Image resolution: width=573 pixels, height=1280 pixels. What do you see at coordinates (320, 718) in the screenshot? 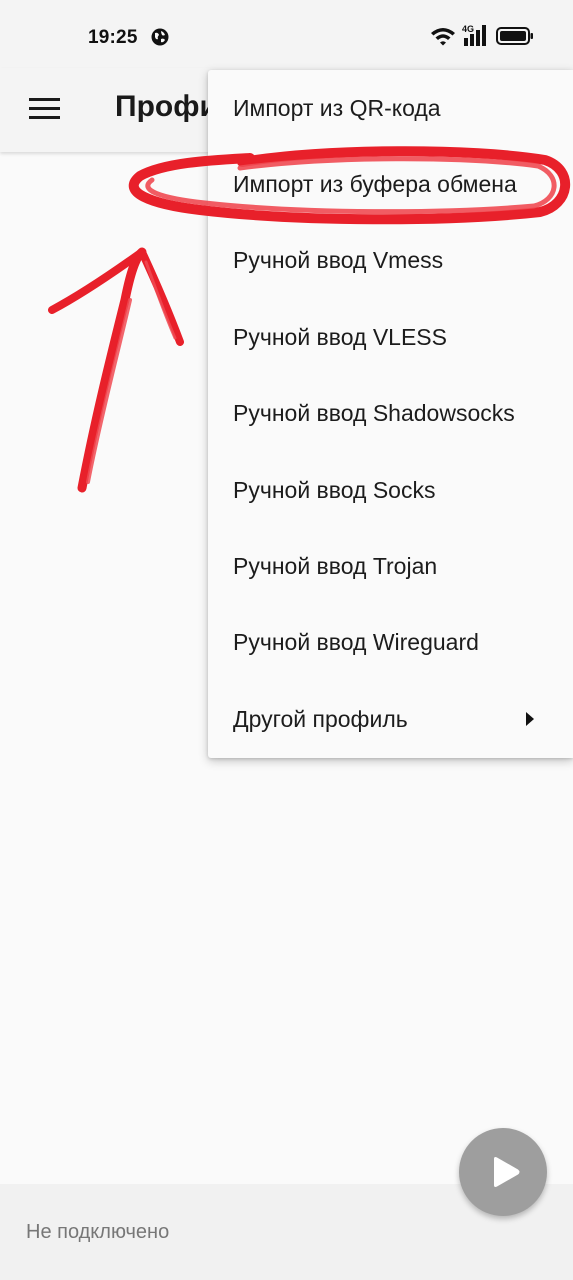
I see `menu-item-label: Другой профиль` at bounding box center [320, 718].